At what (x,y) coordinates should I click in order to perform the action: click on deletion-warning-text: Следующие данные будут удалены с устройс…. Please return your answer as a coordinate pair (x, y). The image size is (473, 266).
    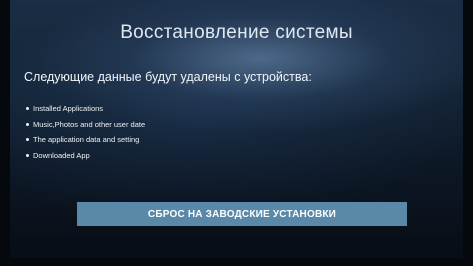
    Looking at the image, I should click on (168, 77).